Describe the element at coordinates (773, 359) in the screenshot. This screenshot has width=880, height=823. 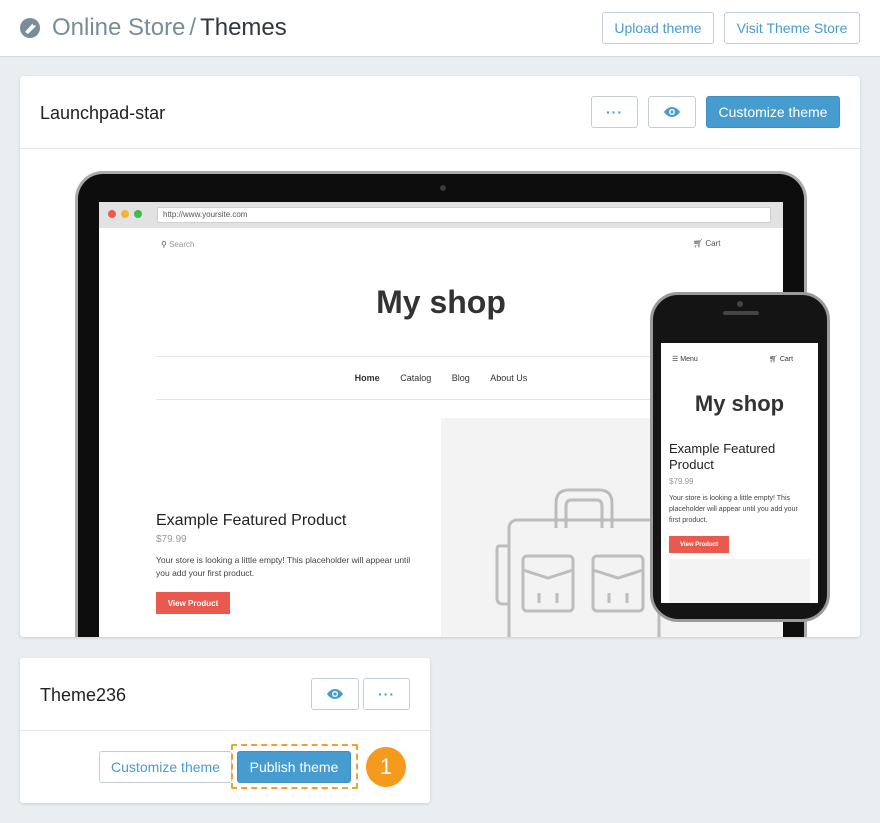
I see `mobile-cart-icon: 🛒︎` at that location.